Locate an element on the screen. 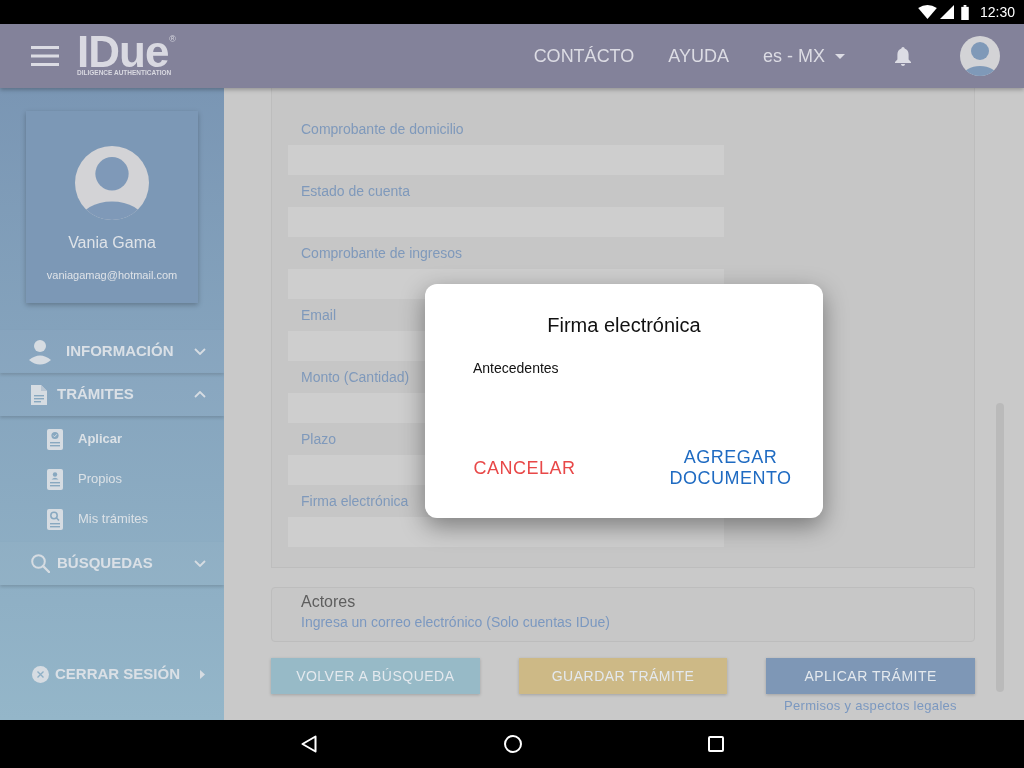 The image size is (1024, 768). field-label: Email is located at coordinates (318, 315).